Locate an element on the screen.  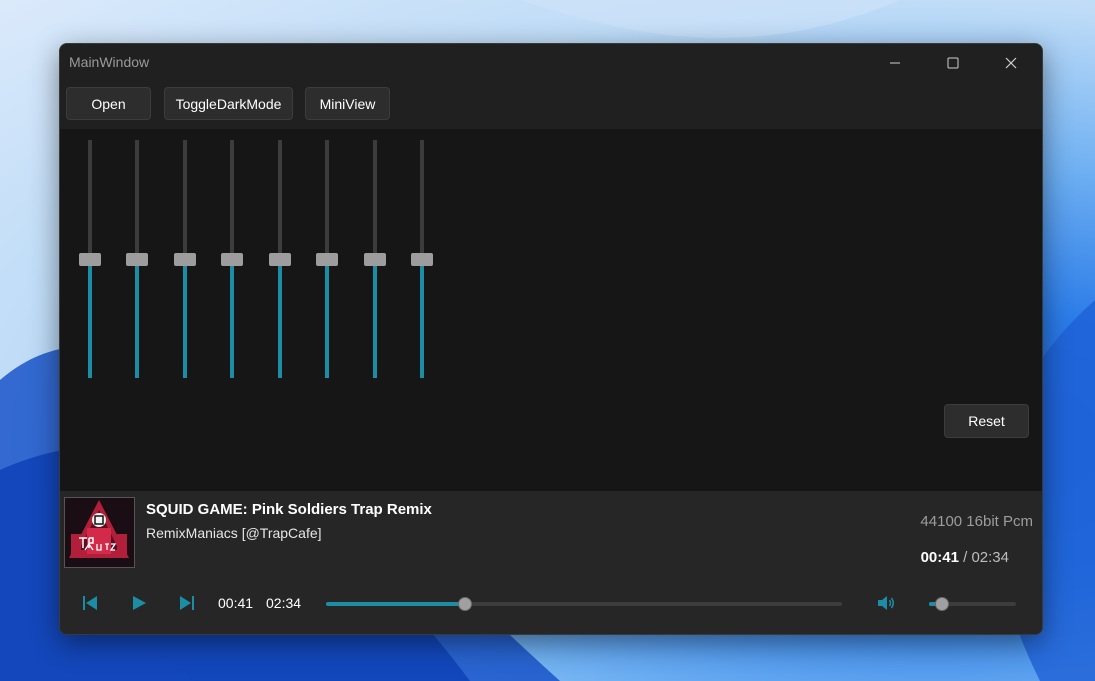
close-icon is located at coordinates (1011, 62).